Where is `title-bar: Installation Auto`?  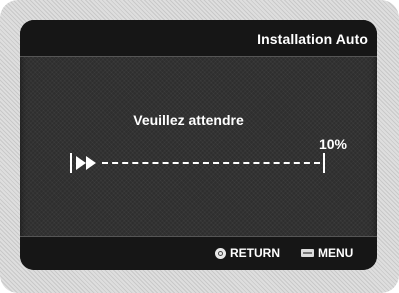 title-bar: Installation Auto is located at coordinates (198, 38).